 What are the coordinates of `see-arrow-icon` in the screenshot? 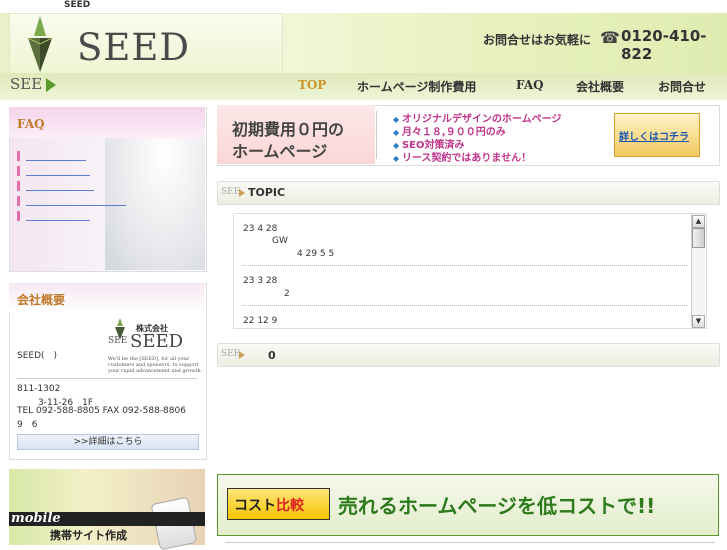 It's located at (51, 85).